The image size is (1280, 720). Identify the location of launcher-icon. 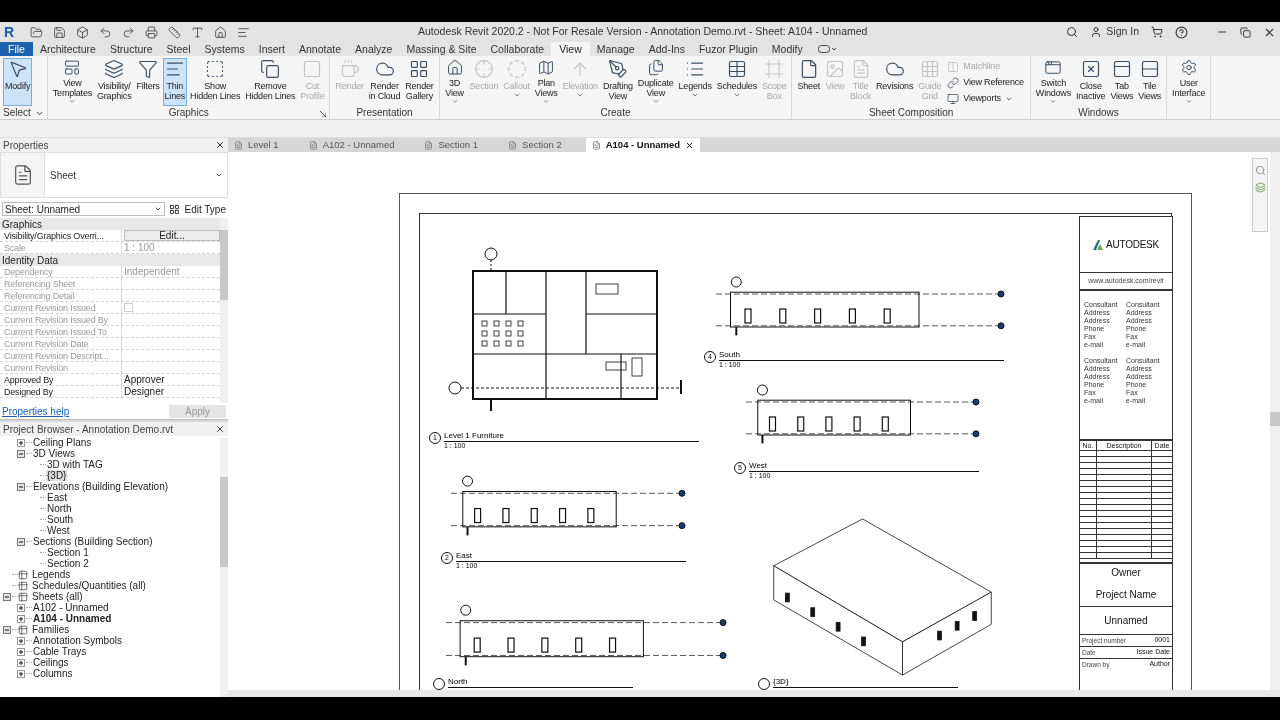
(323, 114).